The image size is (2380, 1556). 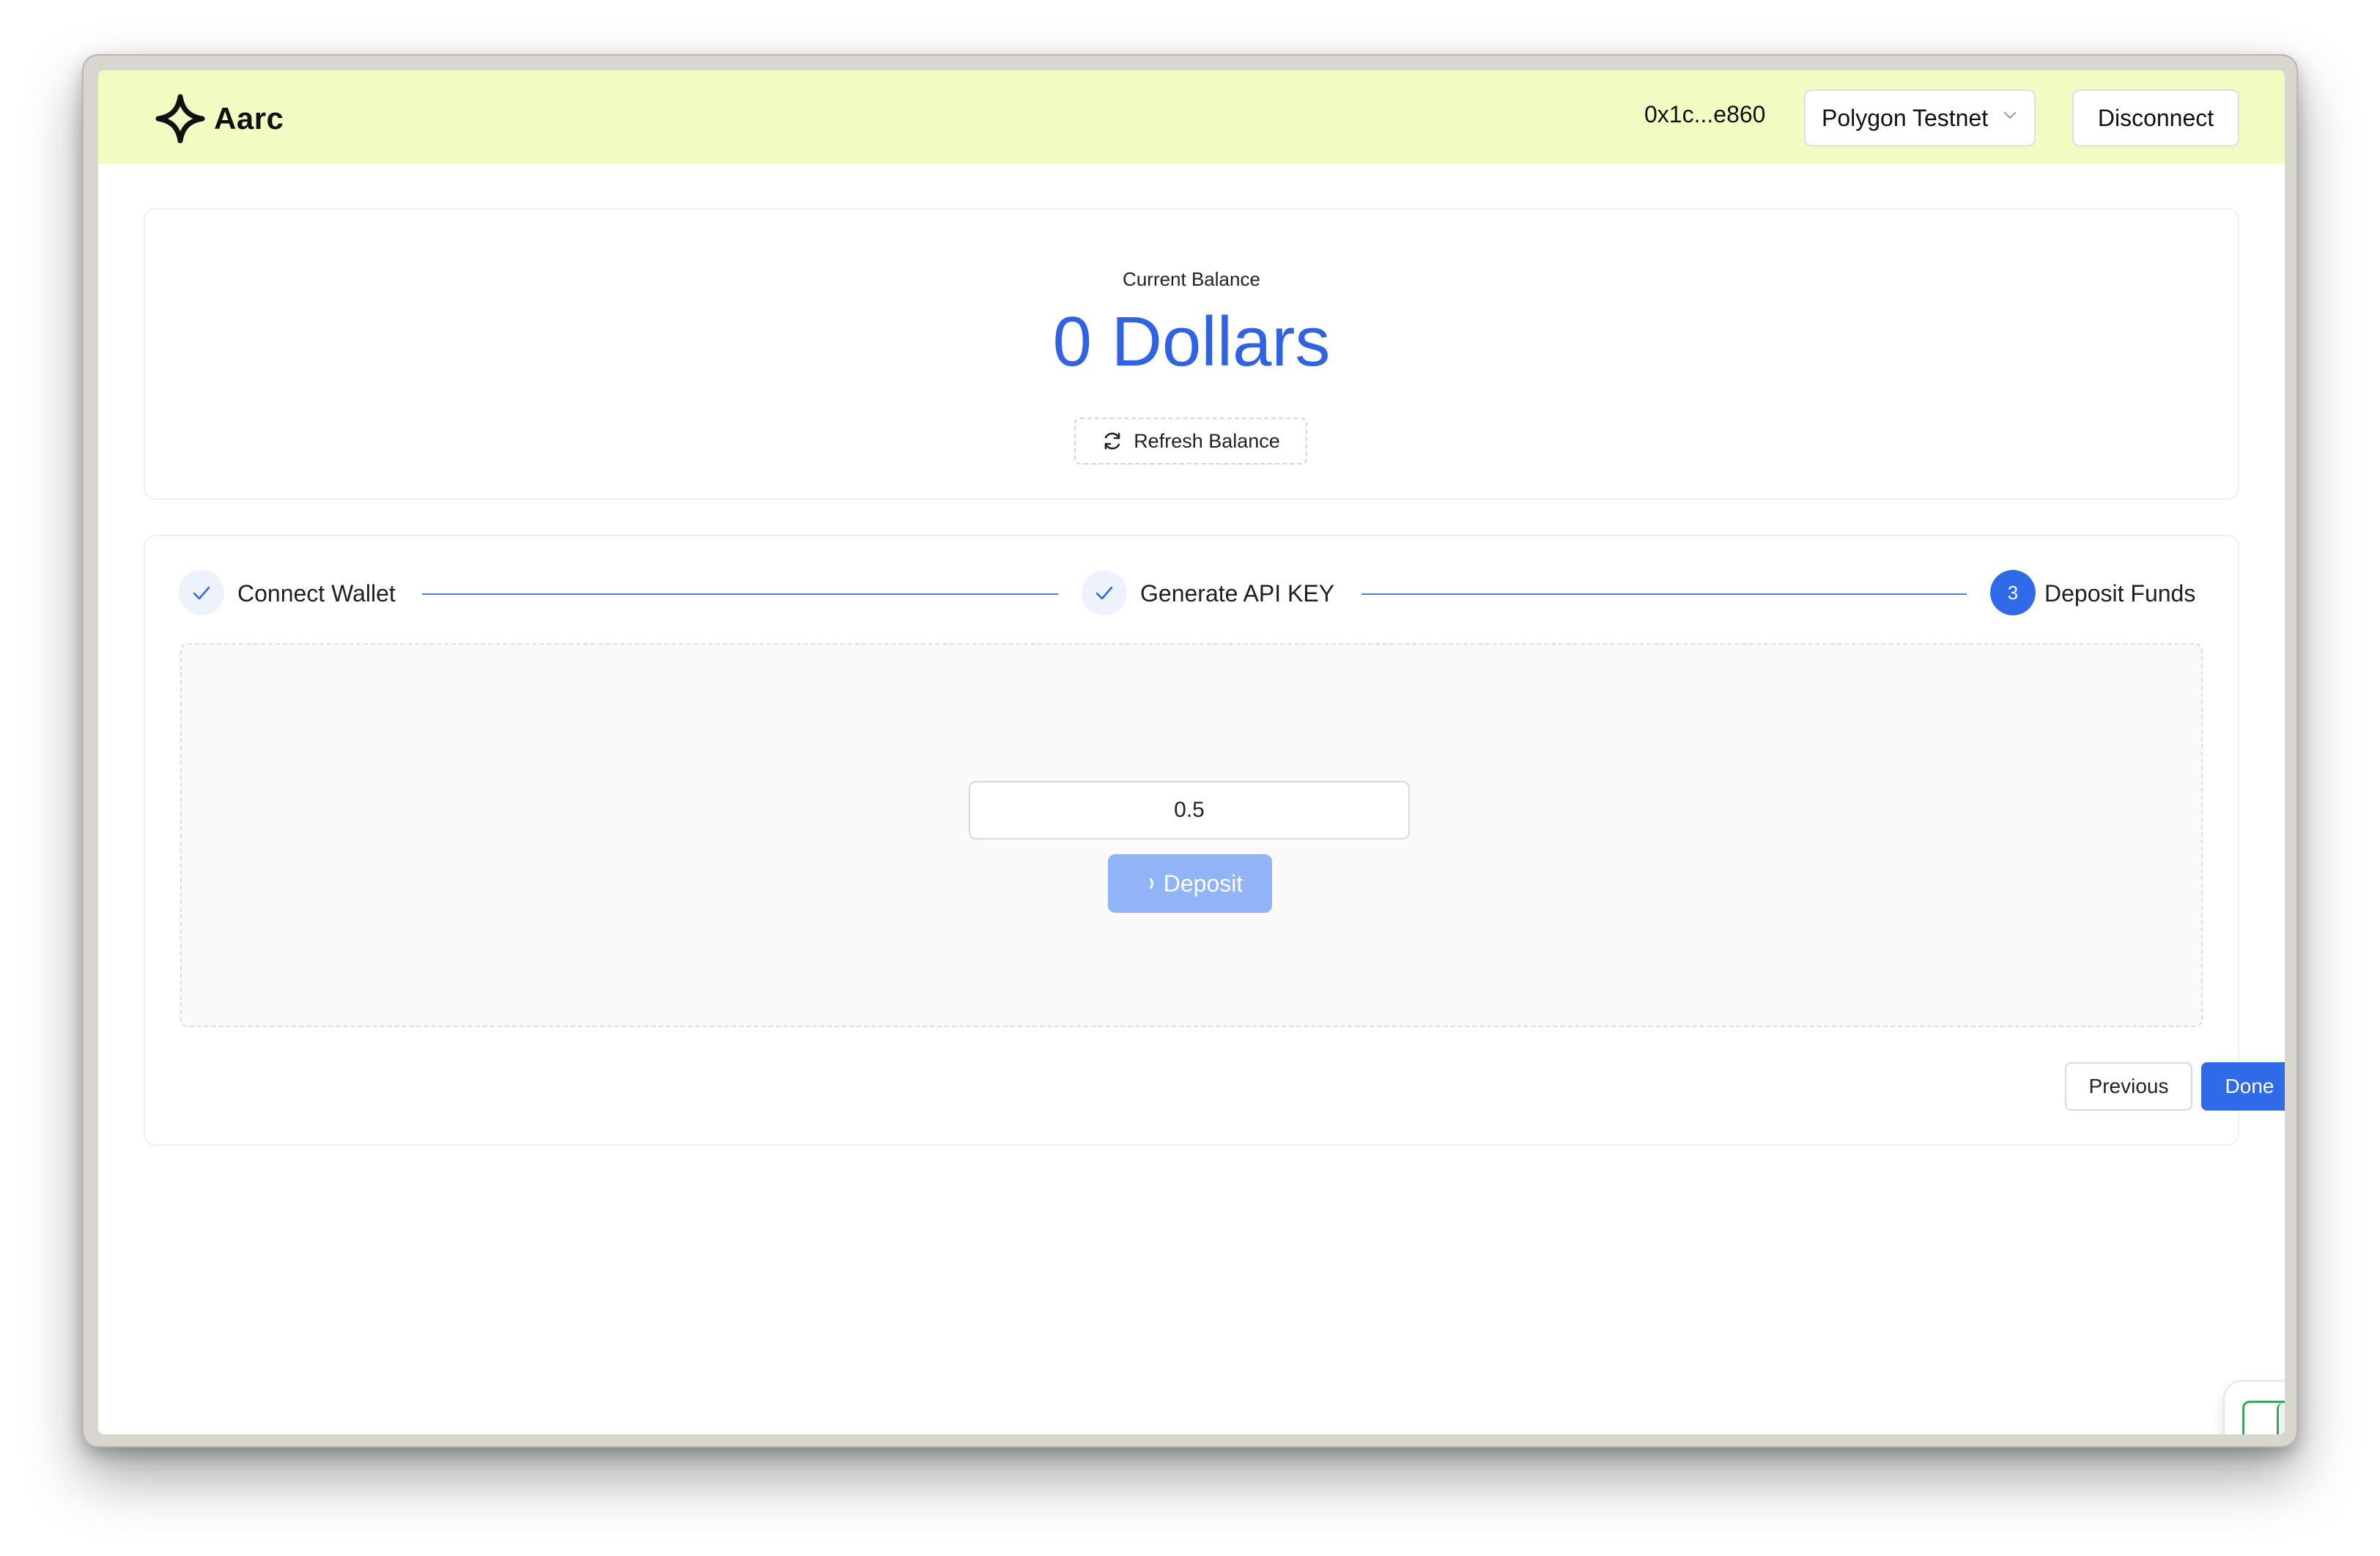 What do you see at coordinates (249, 118) in the screenshot?
I see `brand-name: Aarc` at bounding box center [249, 118].